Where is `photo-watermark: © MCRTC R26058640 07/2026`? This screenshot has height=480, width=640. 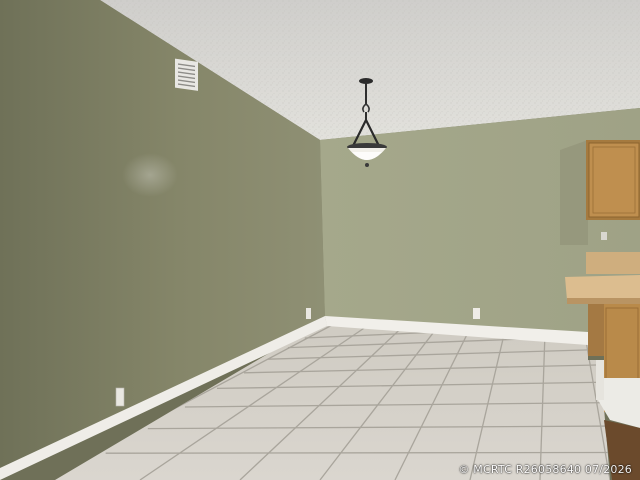 photo-watermark: © MCRTC R26058640 07/2026 is located at coordinates (545, 469).